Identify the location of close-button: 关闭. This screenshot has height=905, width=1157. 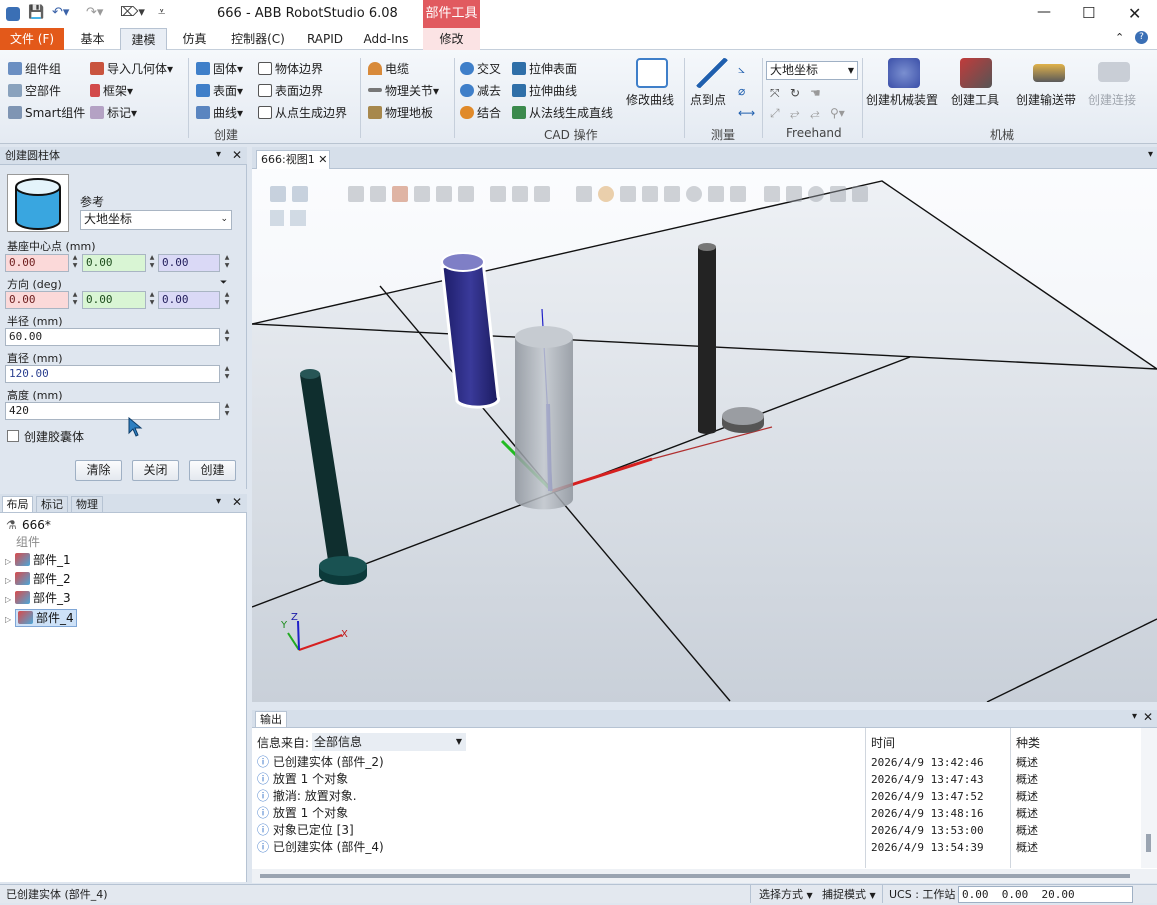
(155, 470).